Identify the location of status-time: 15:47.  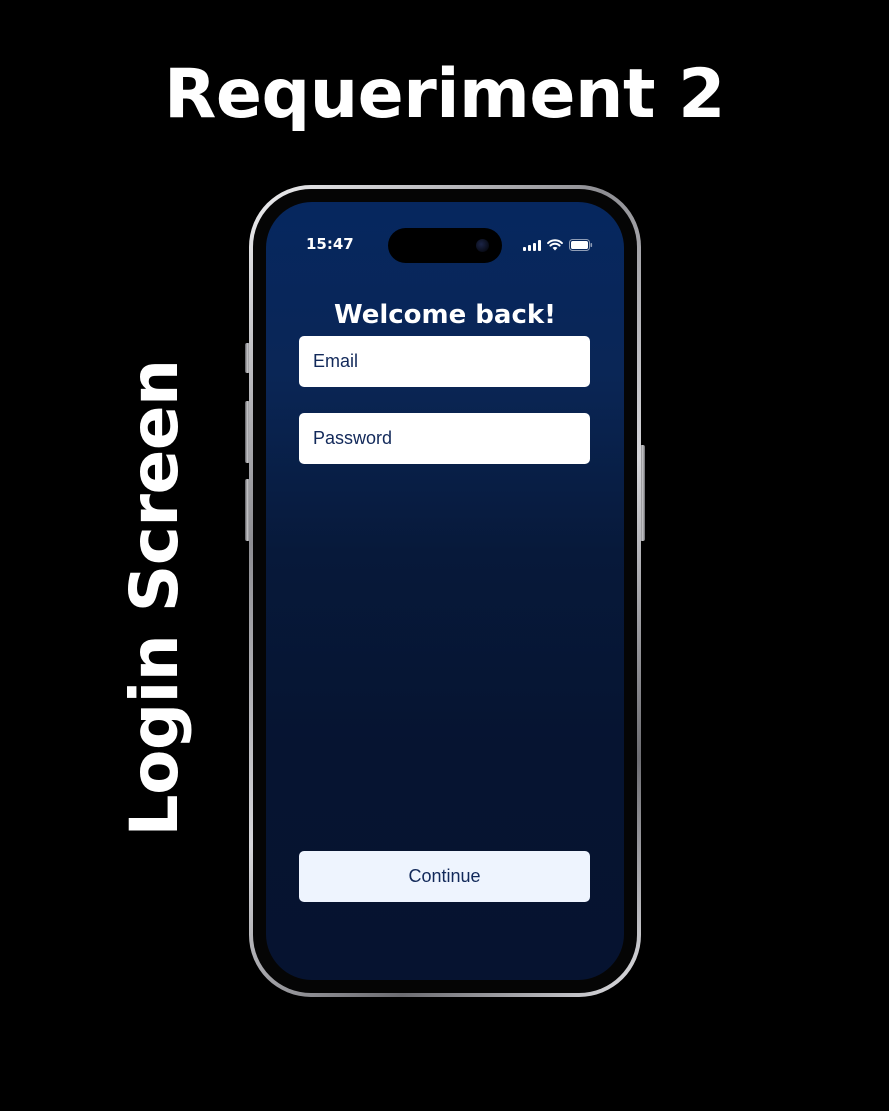
(330, 244).